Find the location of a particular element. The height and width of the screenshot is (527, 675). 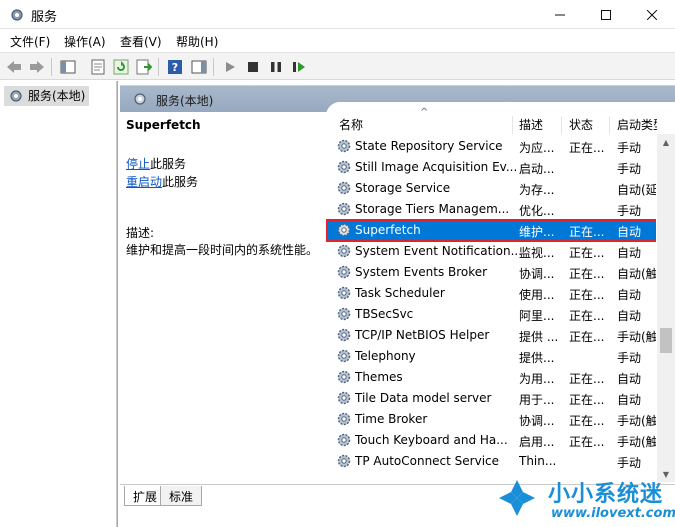

service-row: TP AutoConnect Service Thin... 手动 is located at coordinates (491, 461).